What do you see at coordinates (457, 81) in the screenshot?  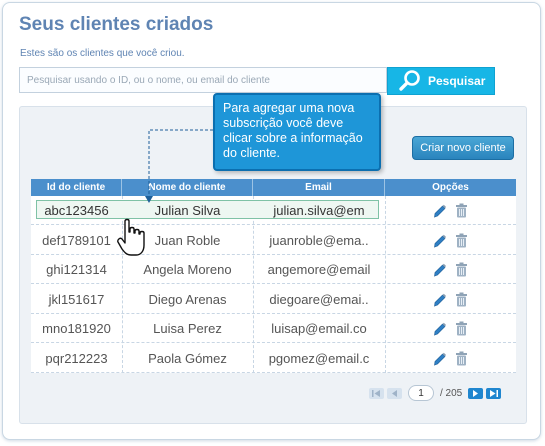 I see `search-button-label: Pesquisar` at bounding box center [457, 81].